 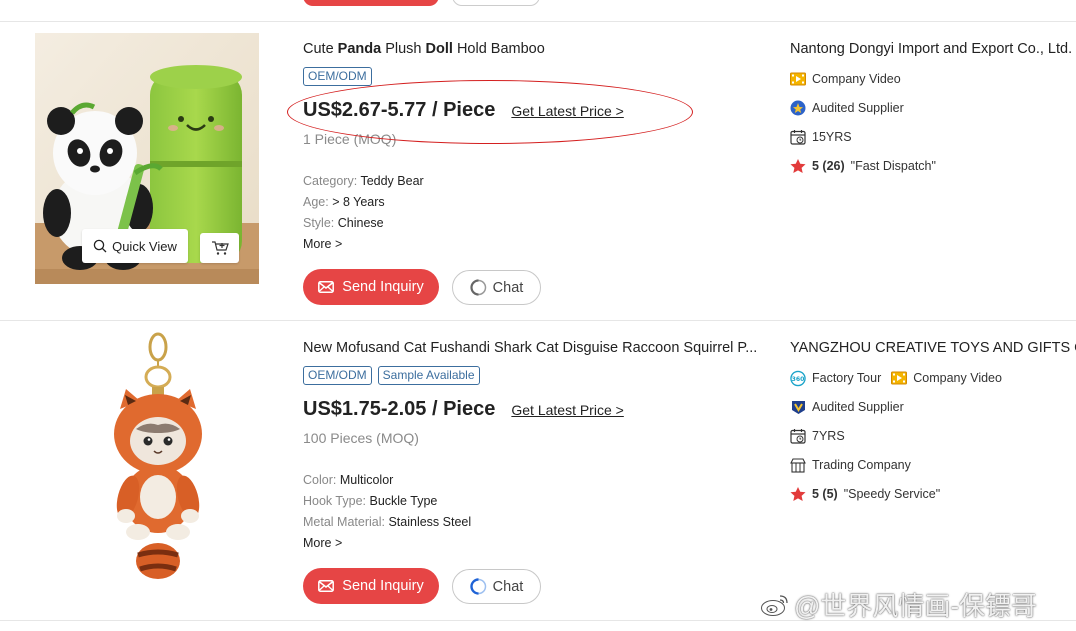 I want to click on quick-view-label: Quick View, so click(x=144, y=246).